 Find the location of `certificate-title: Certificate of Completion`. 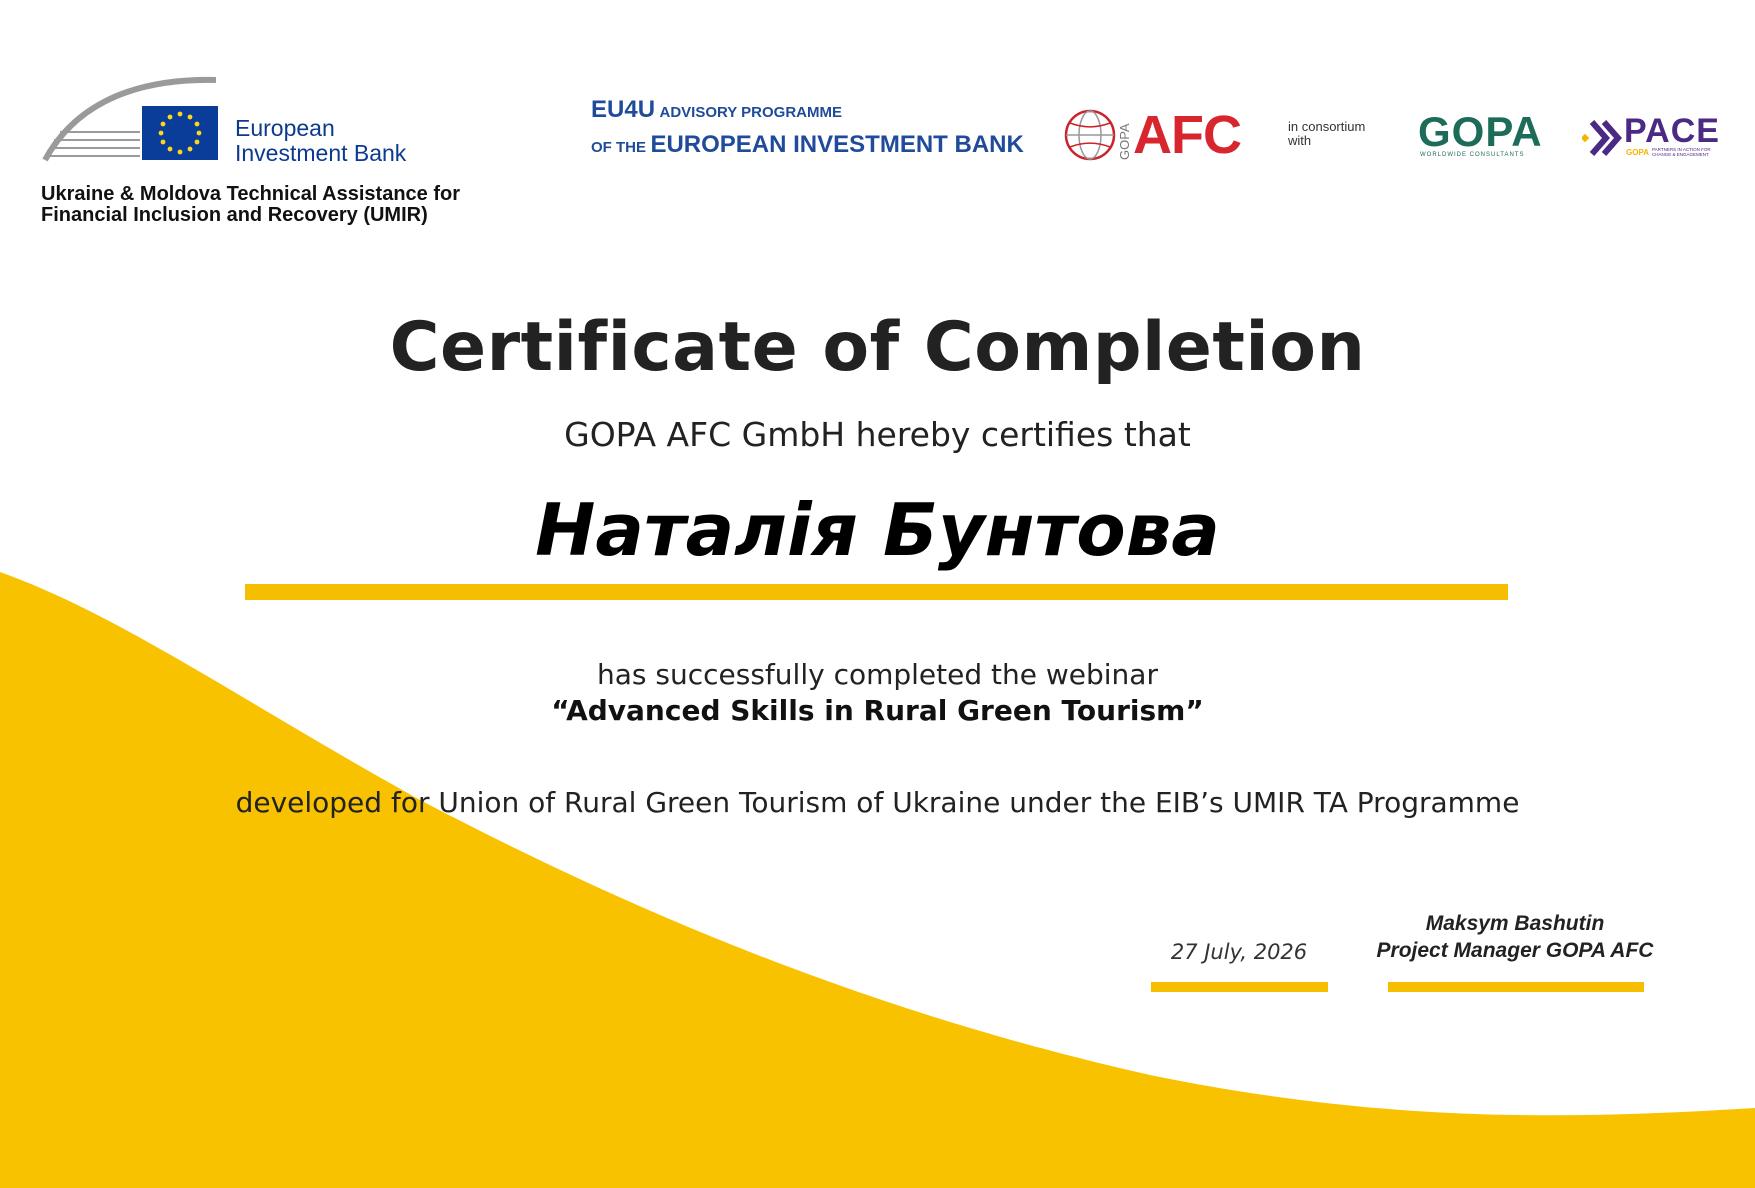

certificate-title: Certificate of Completion is located at coordinates (877, 347).